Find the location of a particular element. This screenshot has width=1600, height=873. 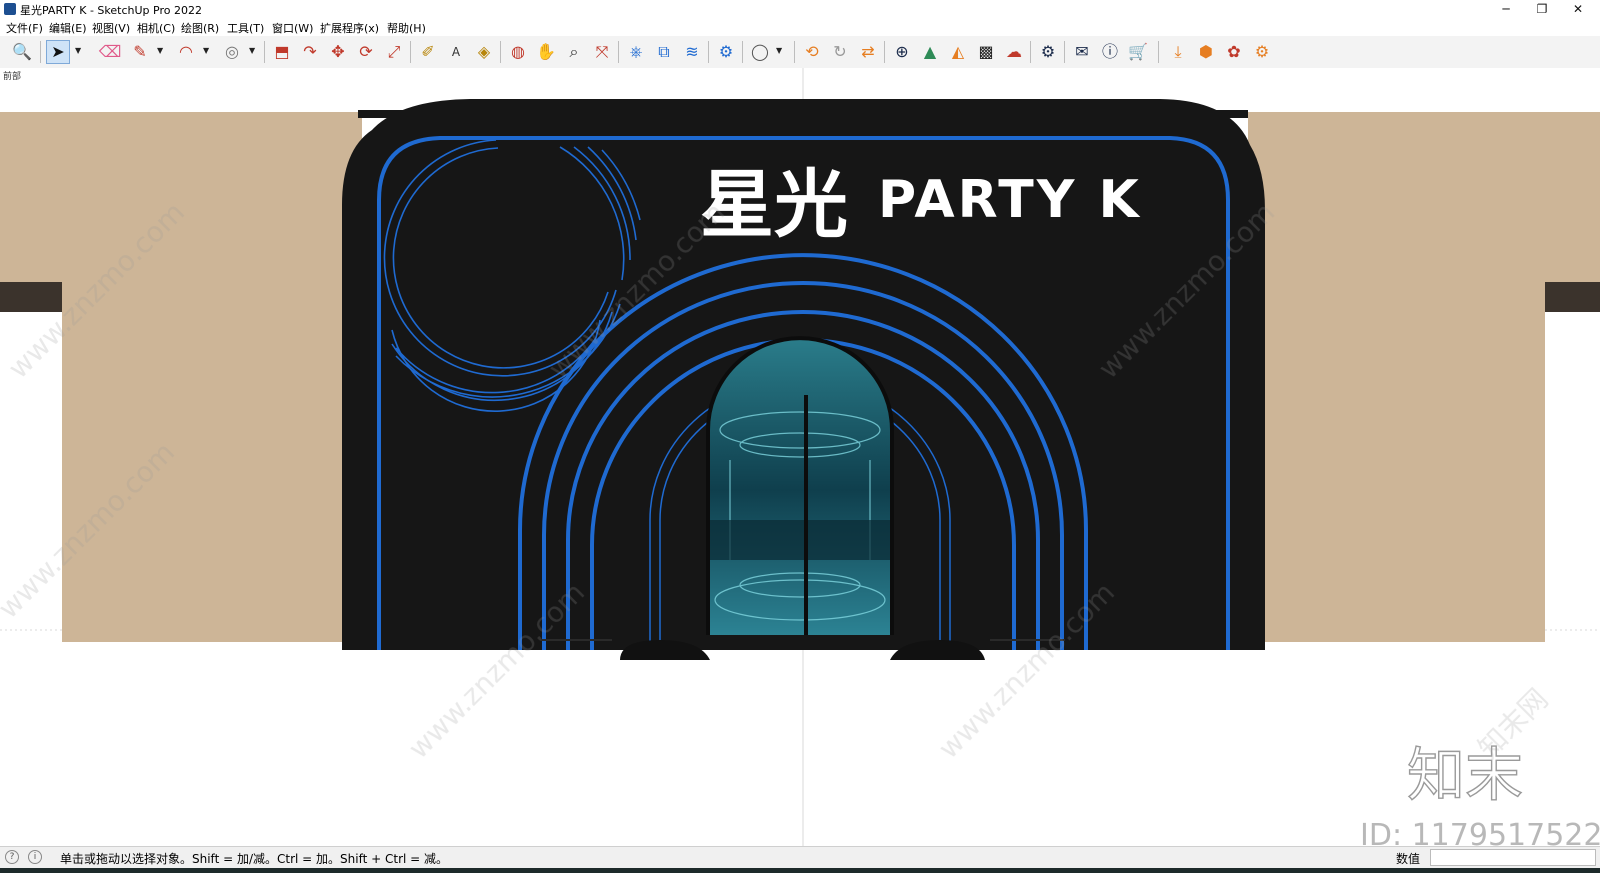

warehouse-icon: ⎈ is located at coordinates (636, 52).